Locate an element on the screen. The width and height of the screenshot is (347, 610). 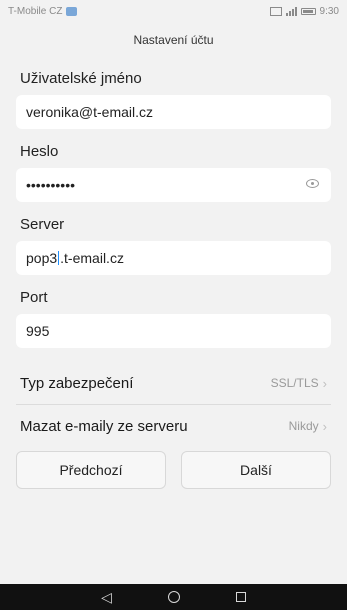
text-cursor is located at coordinates (59, 258).